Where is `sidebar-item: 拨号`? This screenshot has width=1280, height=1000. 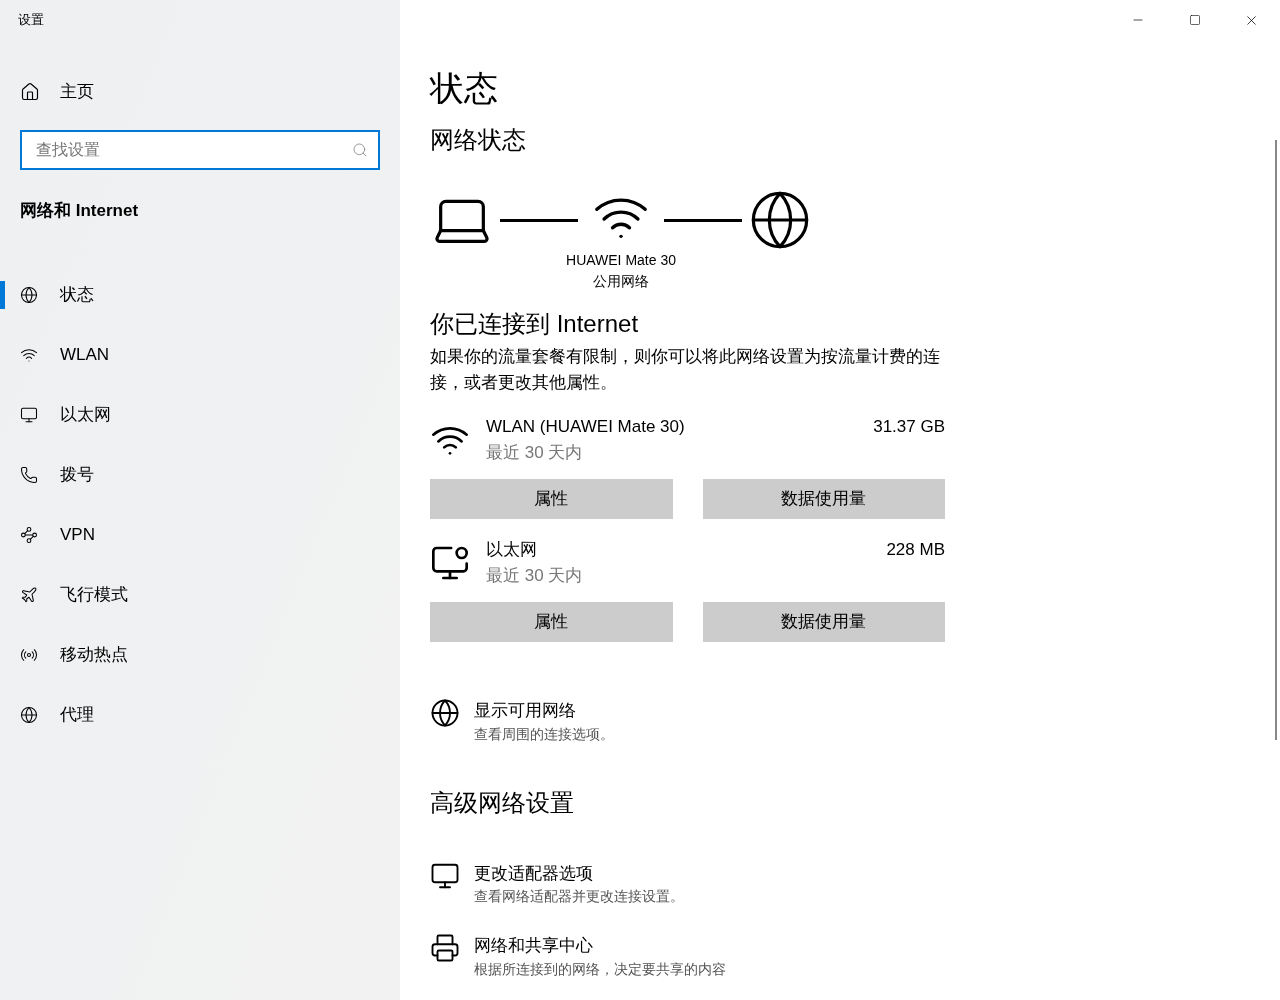 sidebar-item: 拨号 is located at coordinates (200, 475).